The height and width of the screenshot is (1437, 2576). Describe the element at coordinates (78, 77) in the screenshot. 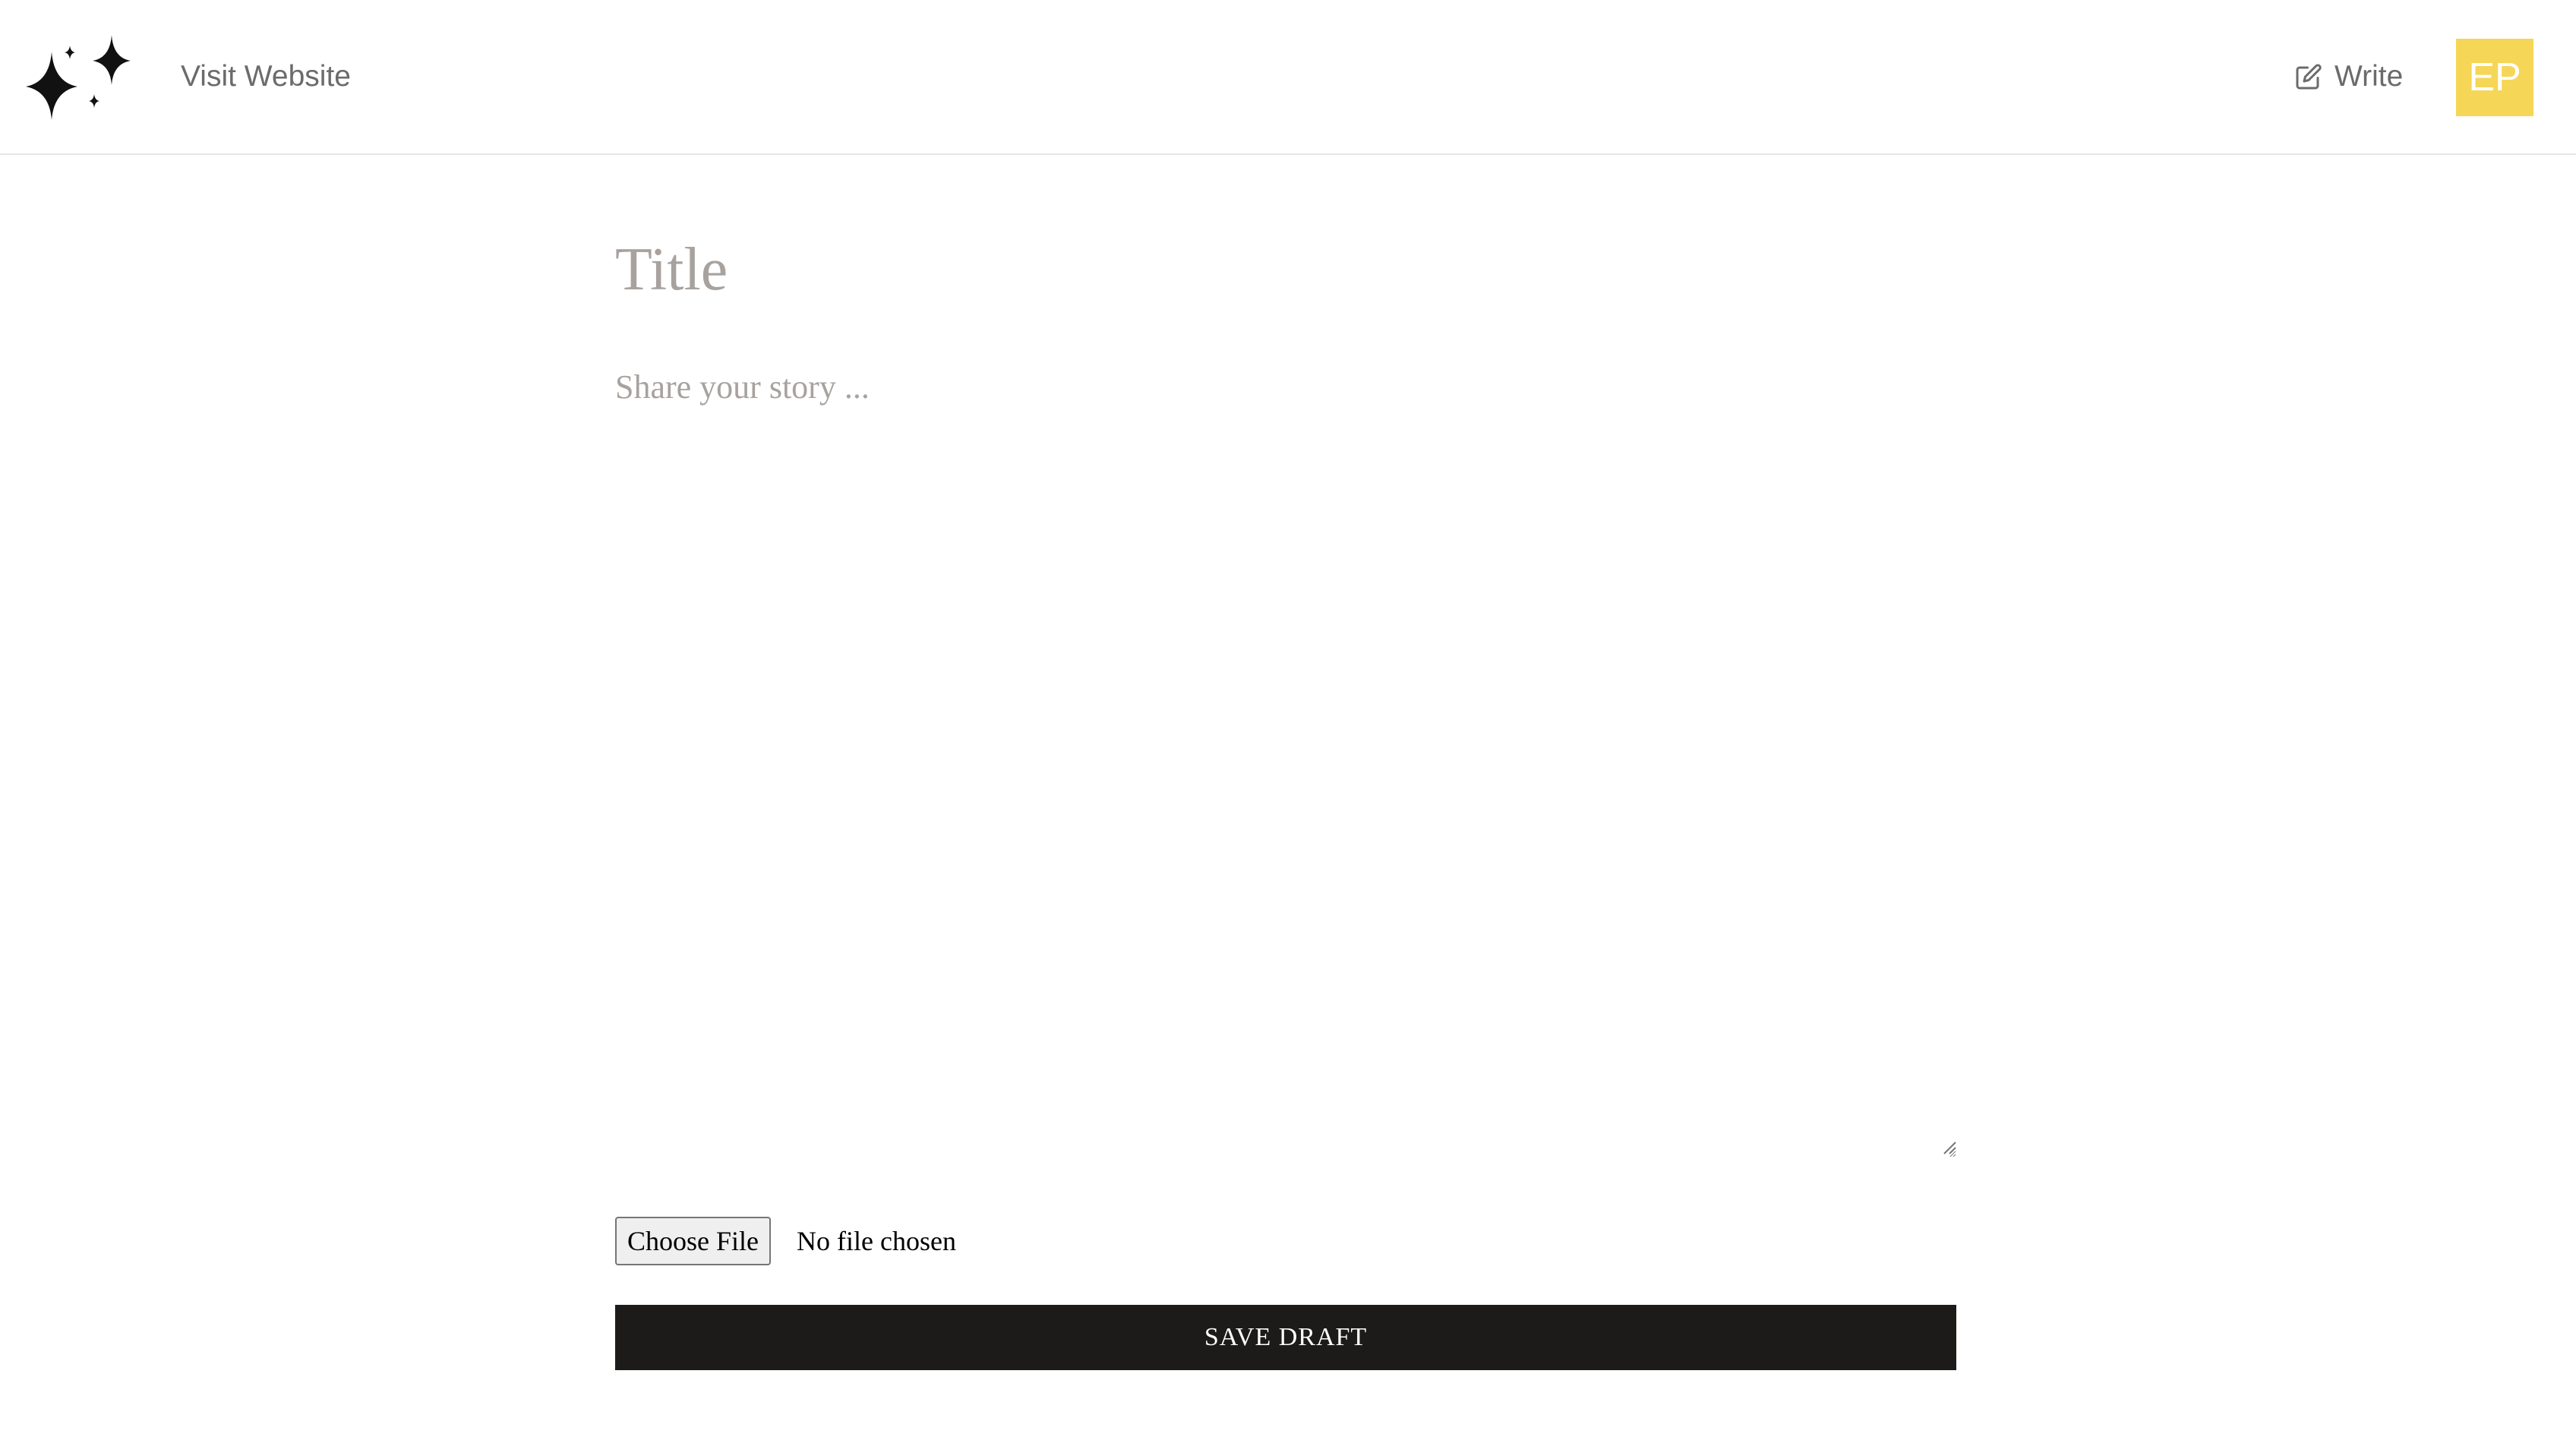

I see `sparkles-icon` at that location.